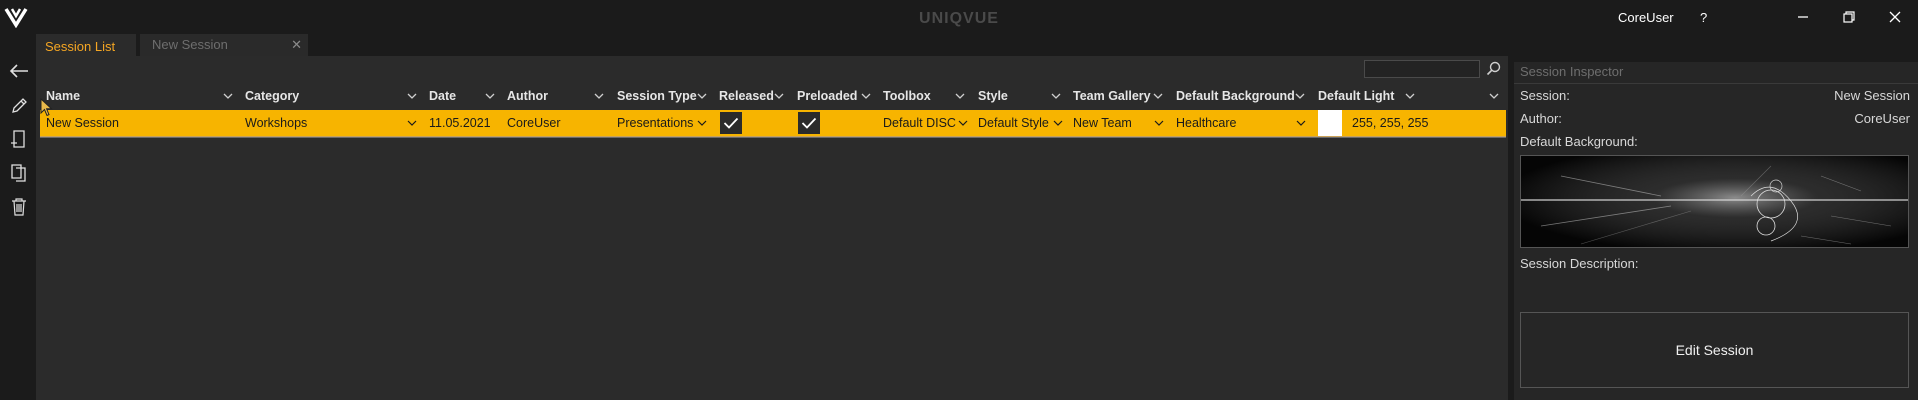 Image resolution: width=1918 pixels, height=400 pixels. I want to click on arrow-left-icon, so click(18, 71).